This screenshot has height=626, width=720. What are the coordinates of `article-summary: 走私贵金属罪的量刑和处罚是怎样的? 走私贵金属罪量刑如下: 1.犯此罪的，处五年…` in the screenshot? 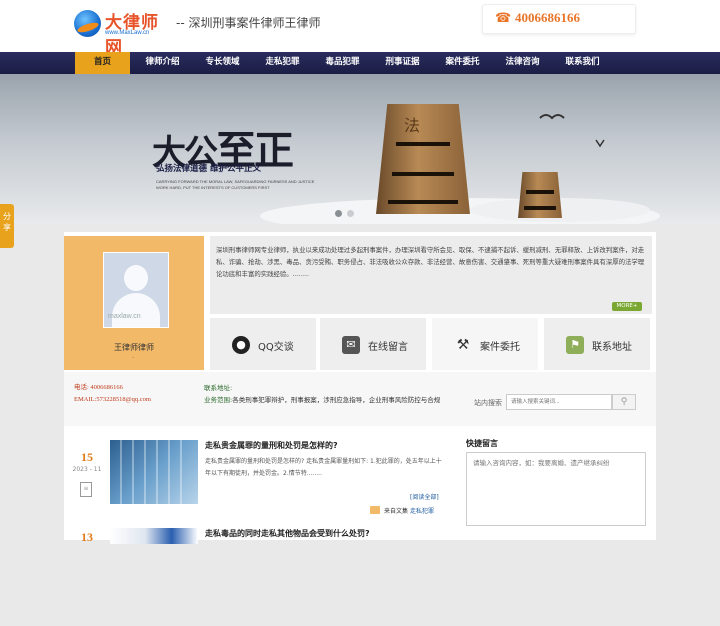 It's located at (323, 467).